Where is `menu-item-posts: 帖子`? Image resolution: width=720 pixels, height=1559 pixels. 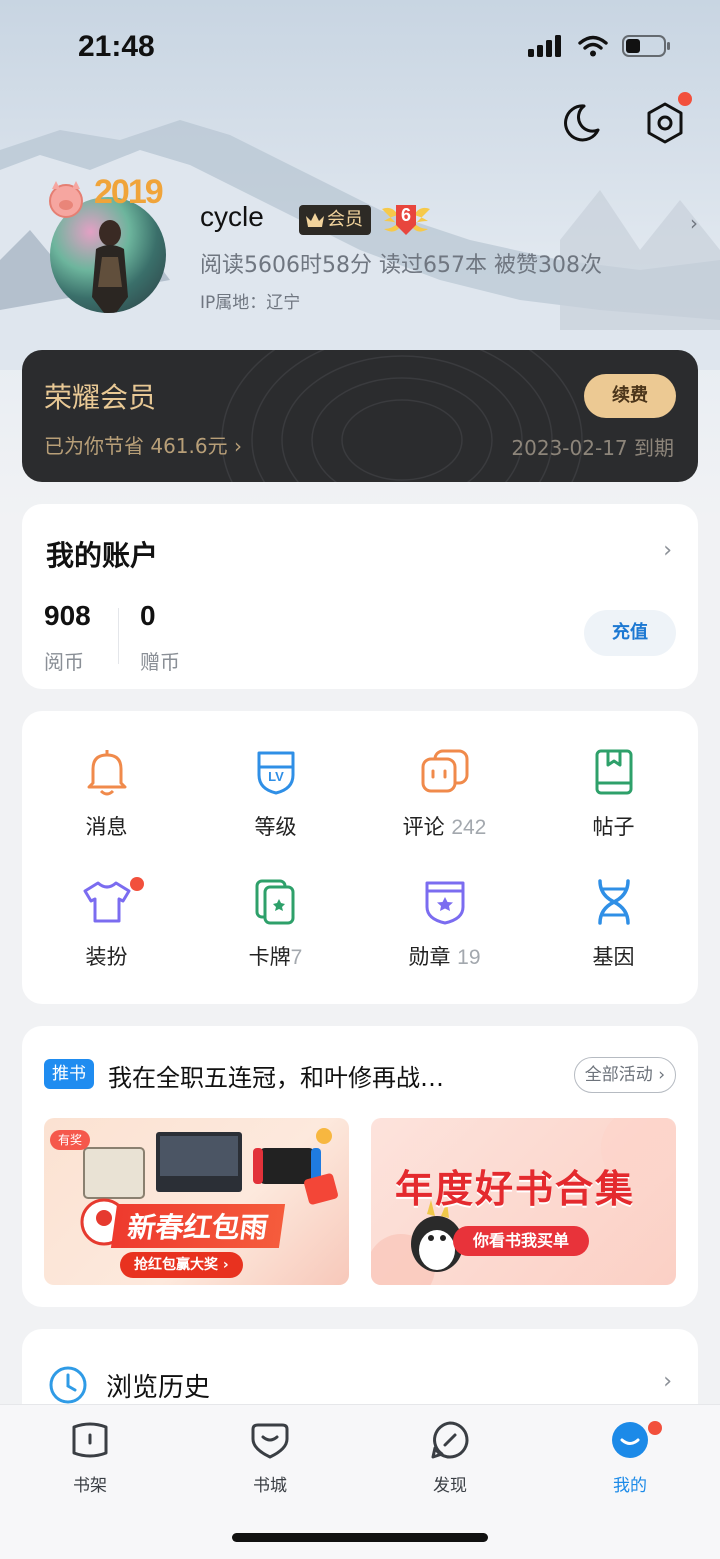 menu-item-posts: 帖子 is located at coordinates (613, 807).